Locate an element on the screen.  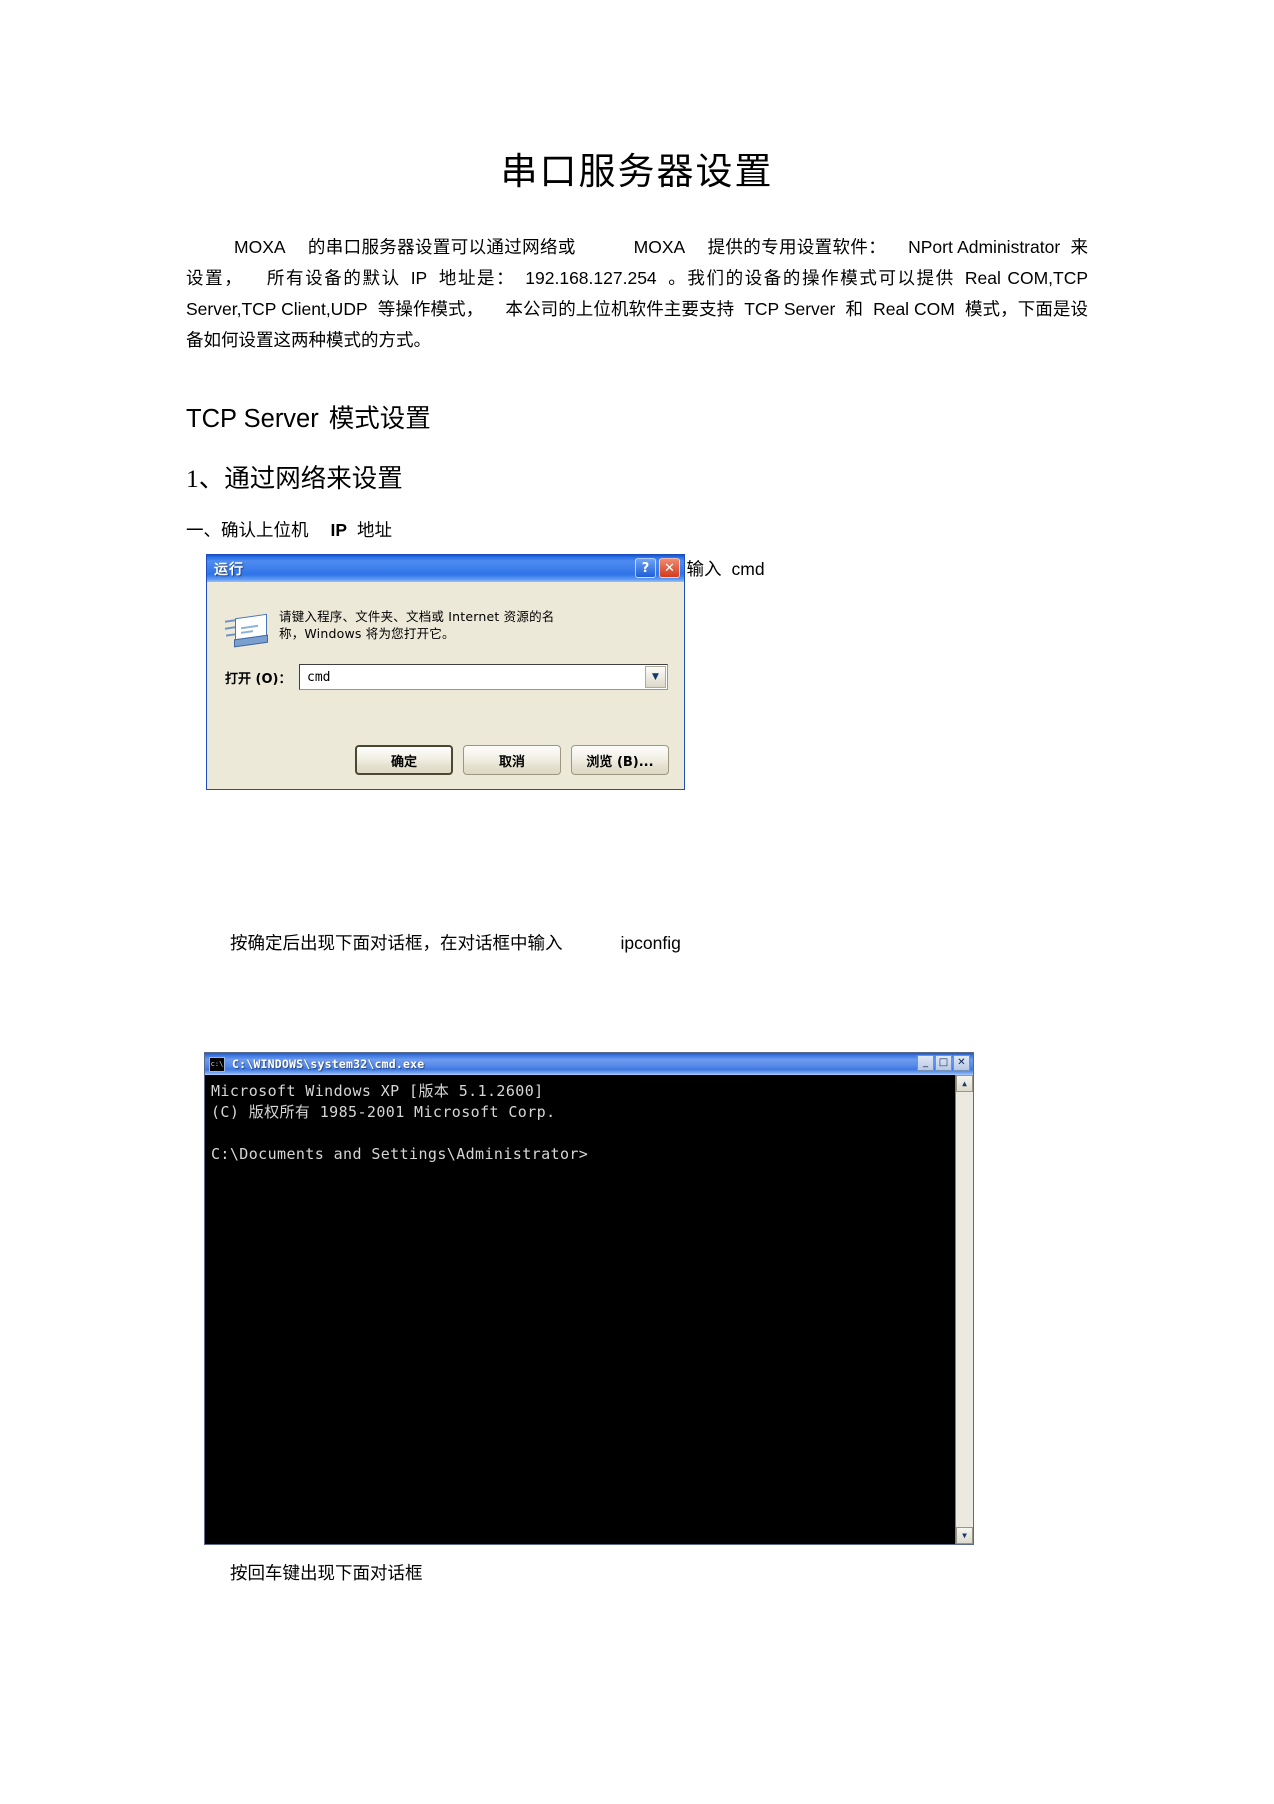
cmd-prompt-line: C:\Documents and Settings\Administrator> is located at coordinates (400, 1154).